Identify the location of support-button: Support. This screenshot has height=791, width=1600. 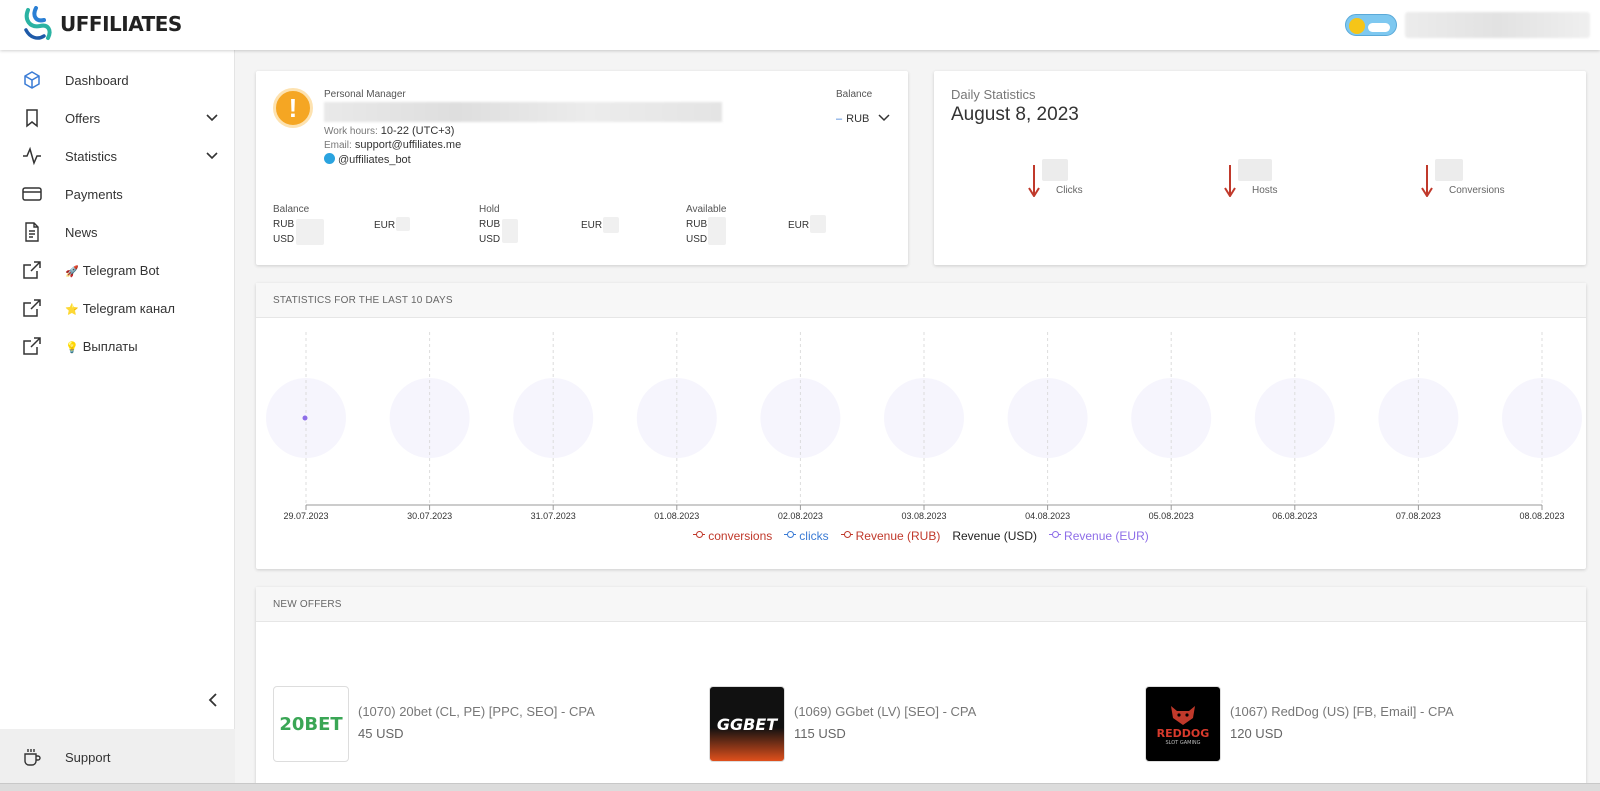
(117, 757).